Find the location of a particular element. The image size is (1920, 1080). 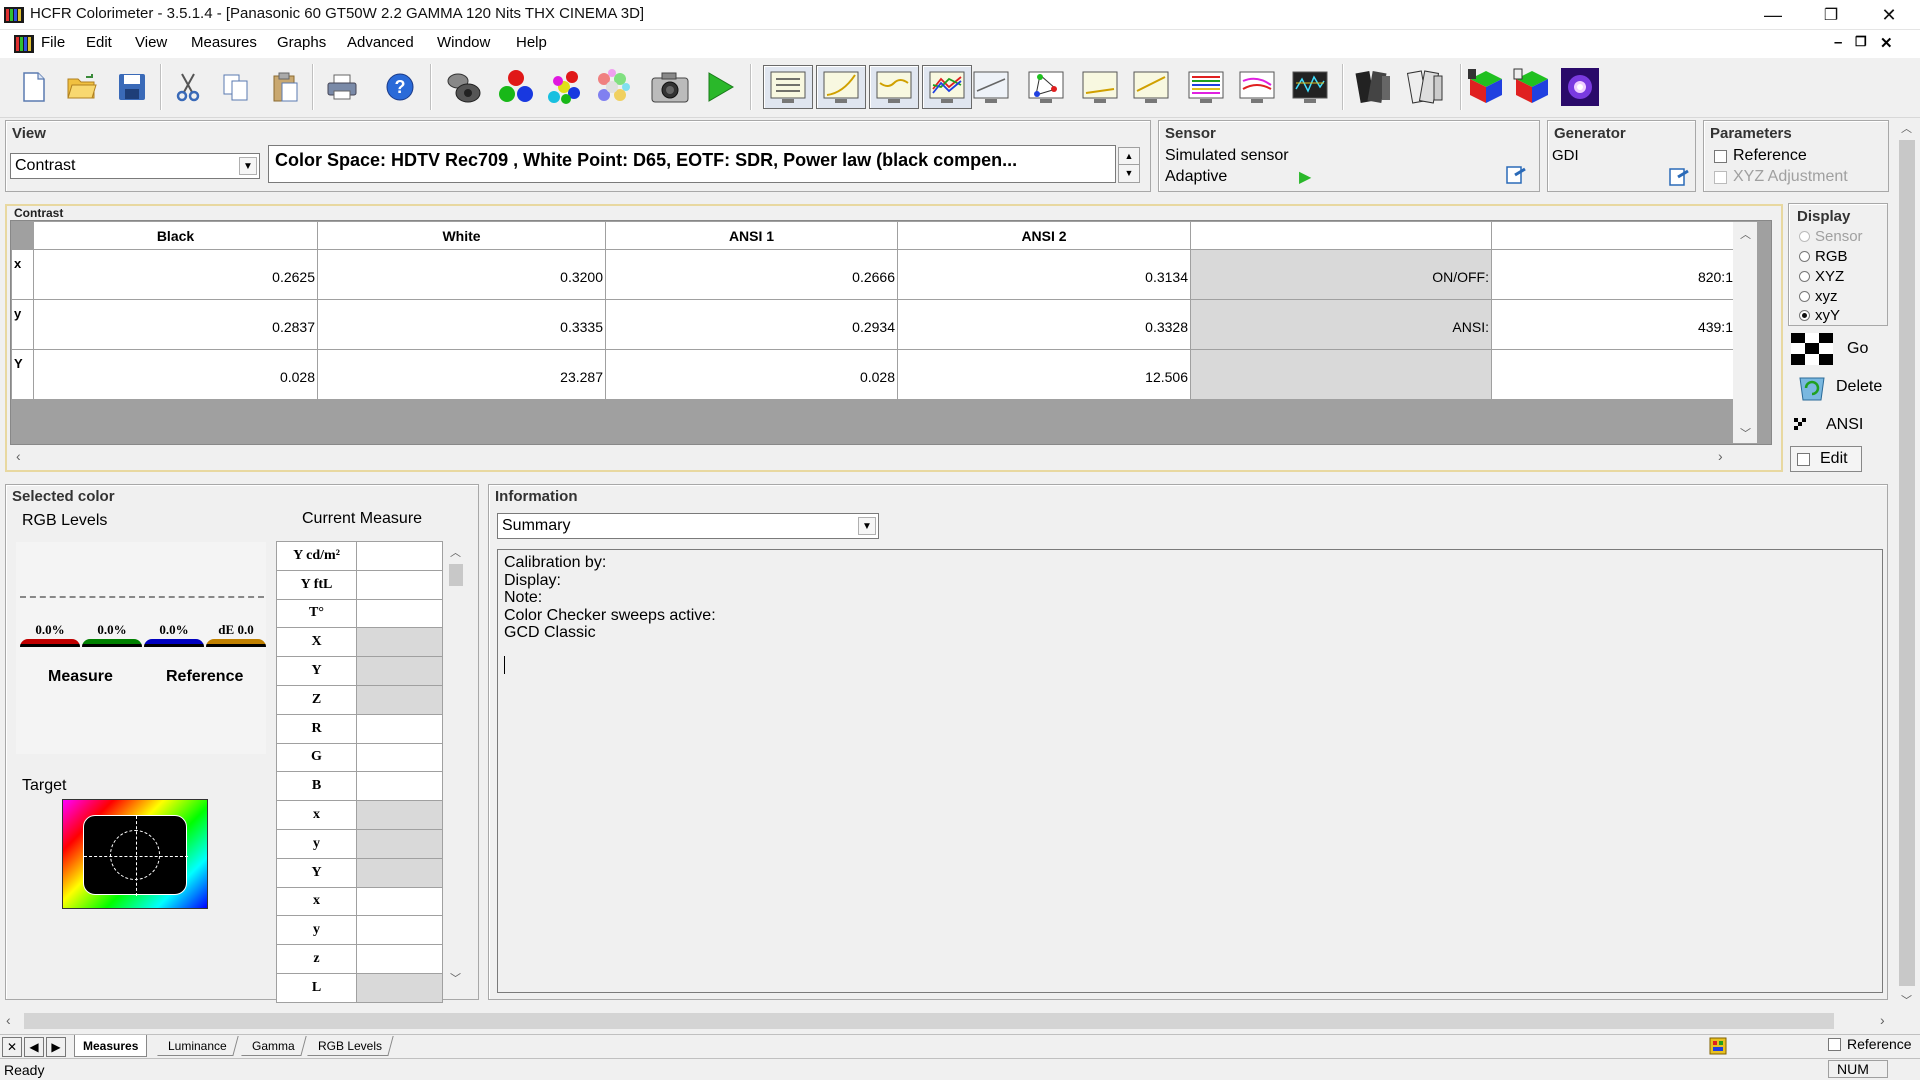

saturation-measure-button is located at coordinates (612, 87).